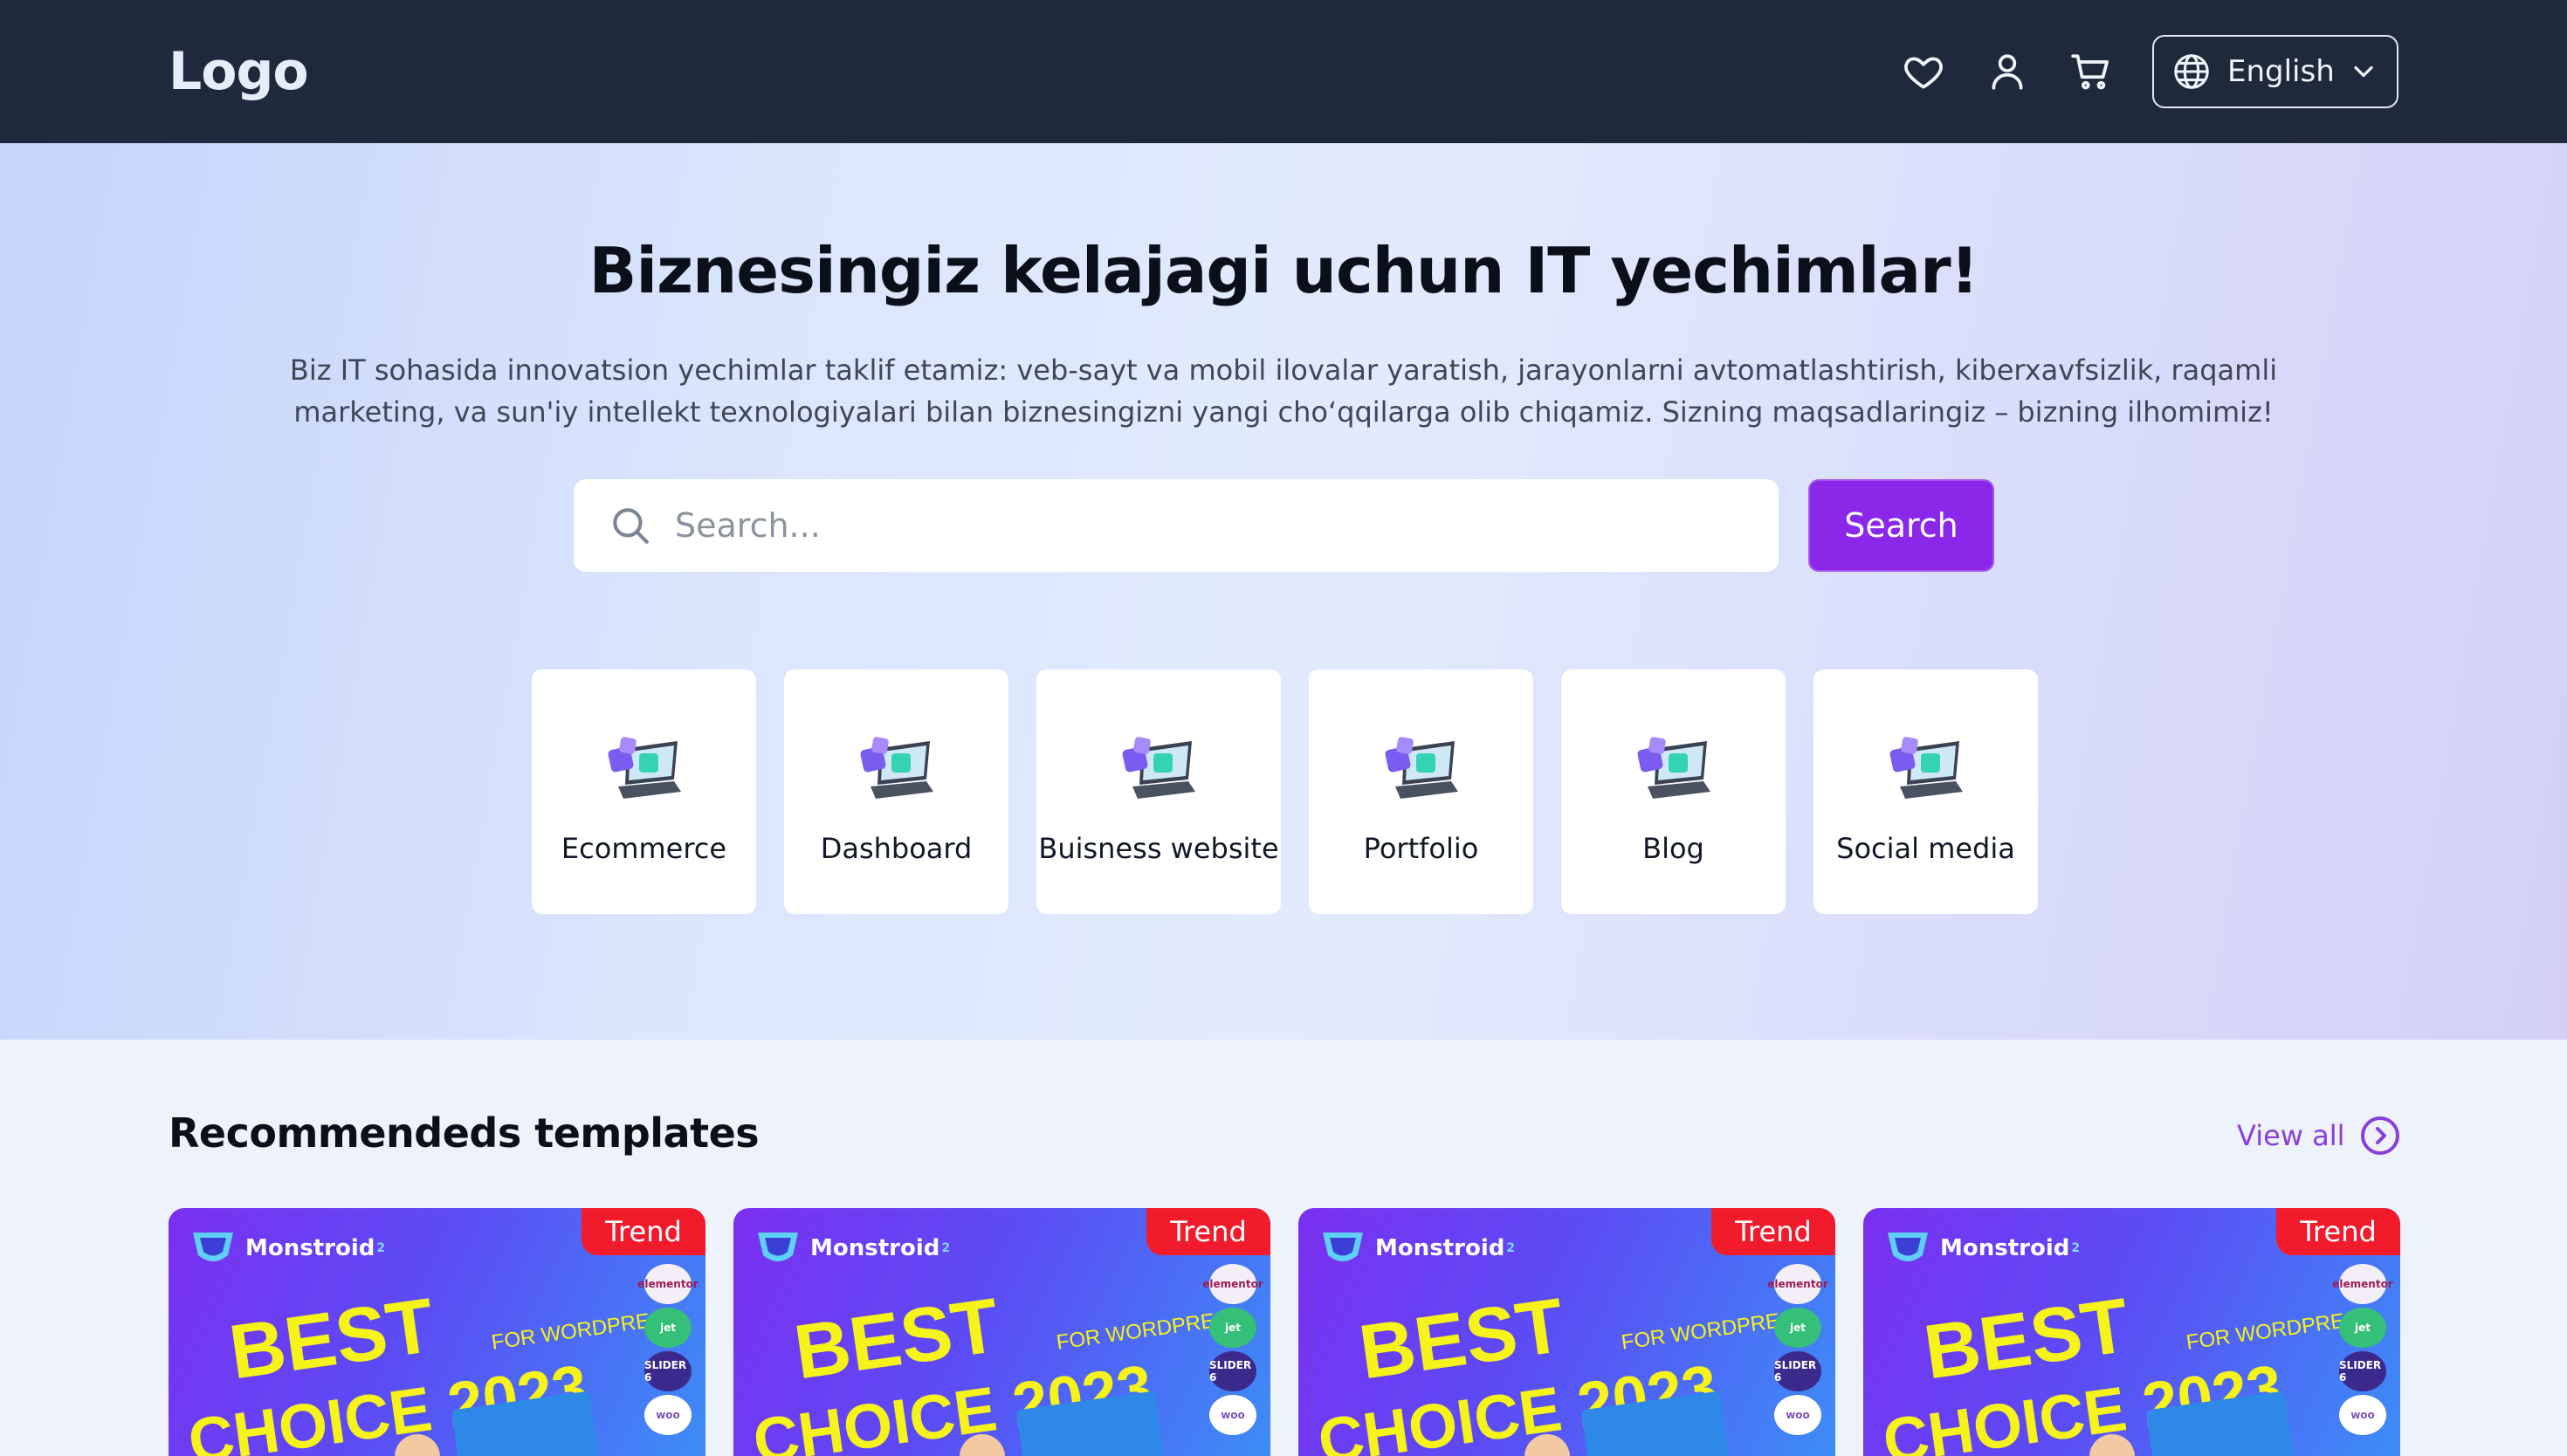  What do you see at coordinates (2191, 72) in the screenshot?
I see `globe-icon` at bounding box center [2191, 72].